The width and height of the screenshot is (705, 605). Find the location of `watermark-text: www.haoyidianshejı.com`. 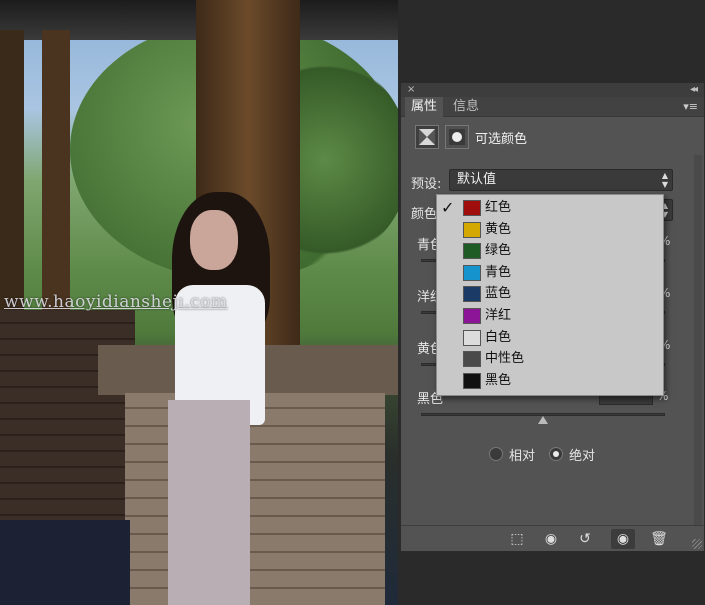

watermark-text: www.haoyidianshejı.com is located at coordinates (116, 302).